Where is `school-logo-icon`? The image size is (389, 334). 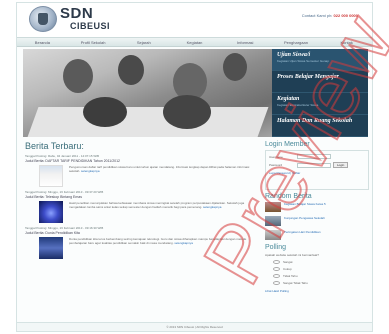
school-logo-icon is located at coordinates (43, 19).